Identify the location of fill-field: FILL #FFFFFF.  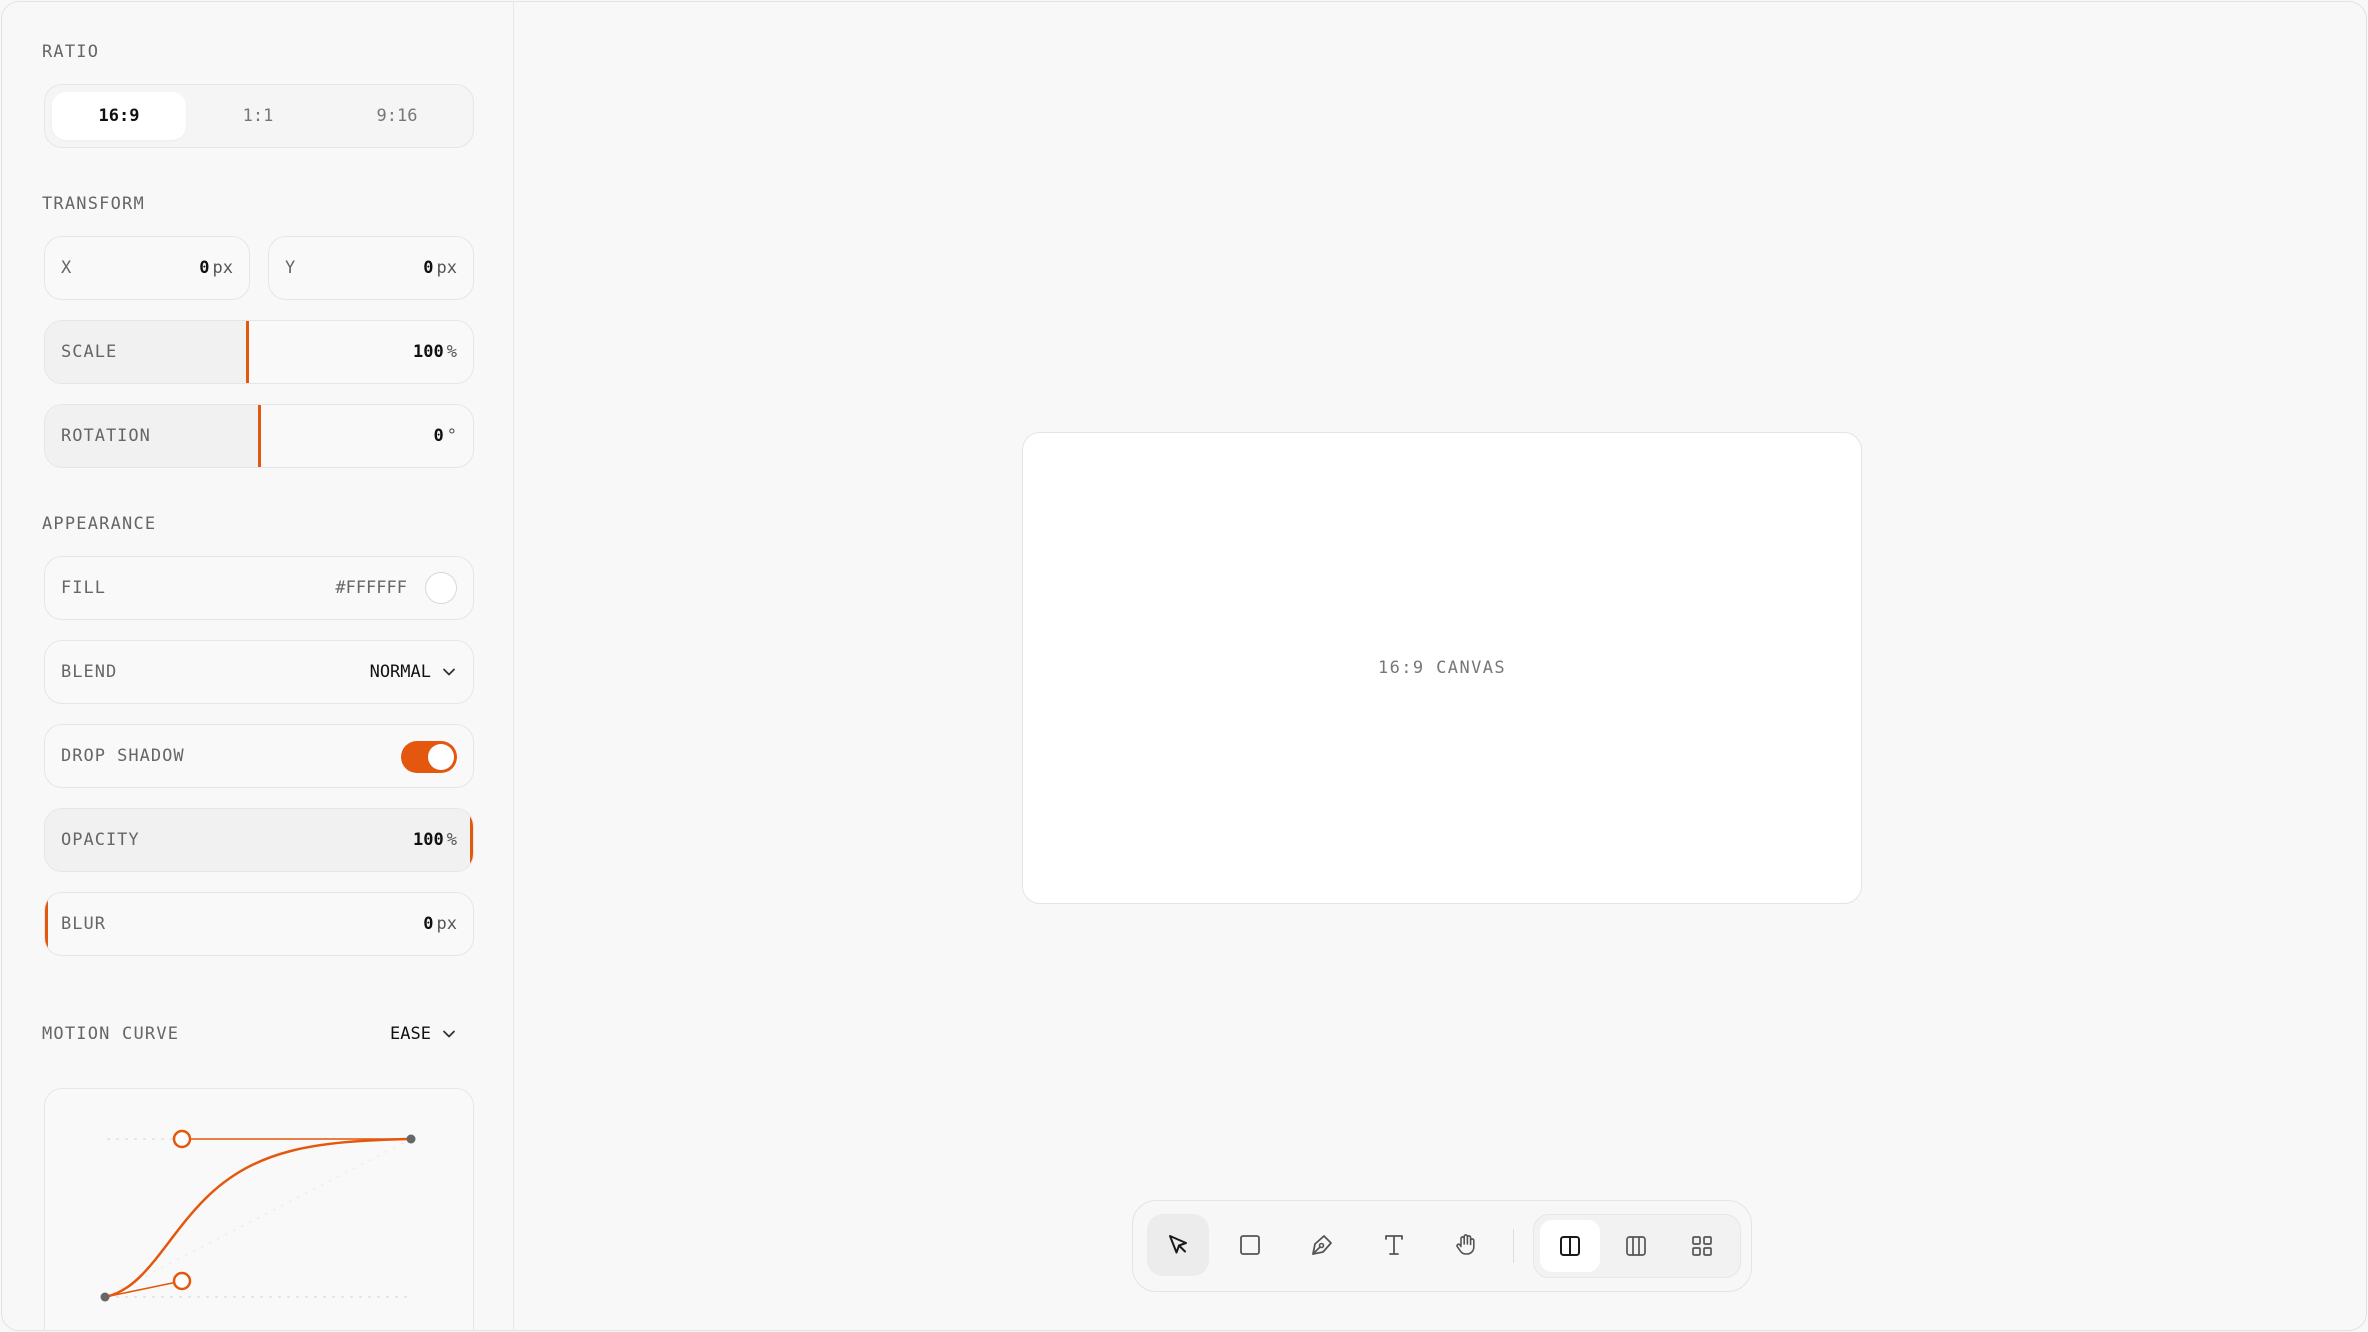
(259, 588).